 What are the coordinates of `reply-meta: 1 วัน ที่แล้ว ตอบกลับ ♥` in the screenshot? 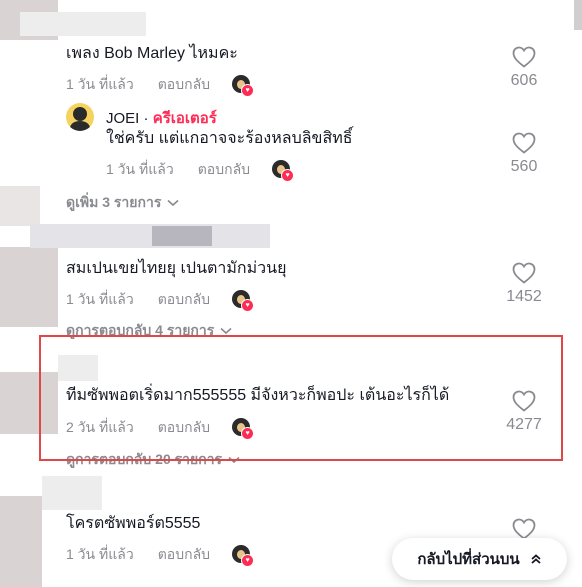 It's located at (200, 170).